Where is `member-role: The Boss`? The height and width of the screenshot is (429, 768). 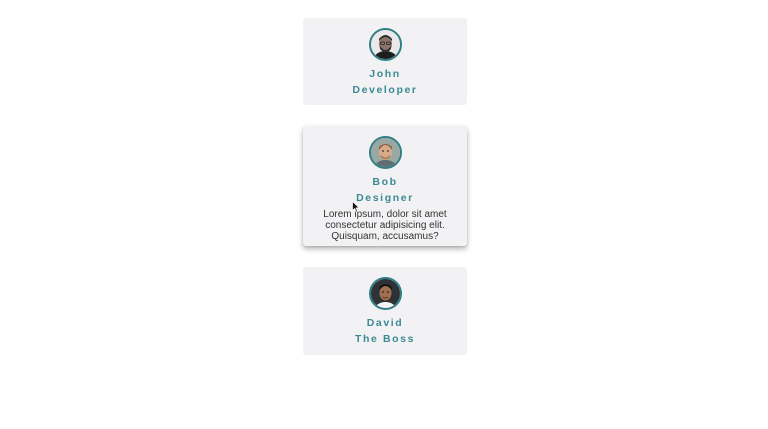
member-role: The Boss is located at coordinates (385, 339).